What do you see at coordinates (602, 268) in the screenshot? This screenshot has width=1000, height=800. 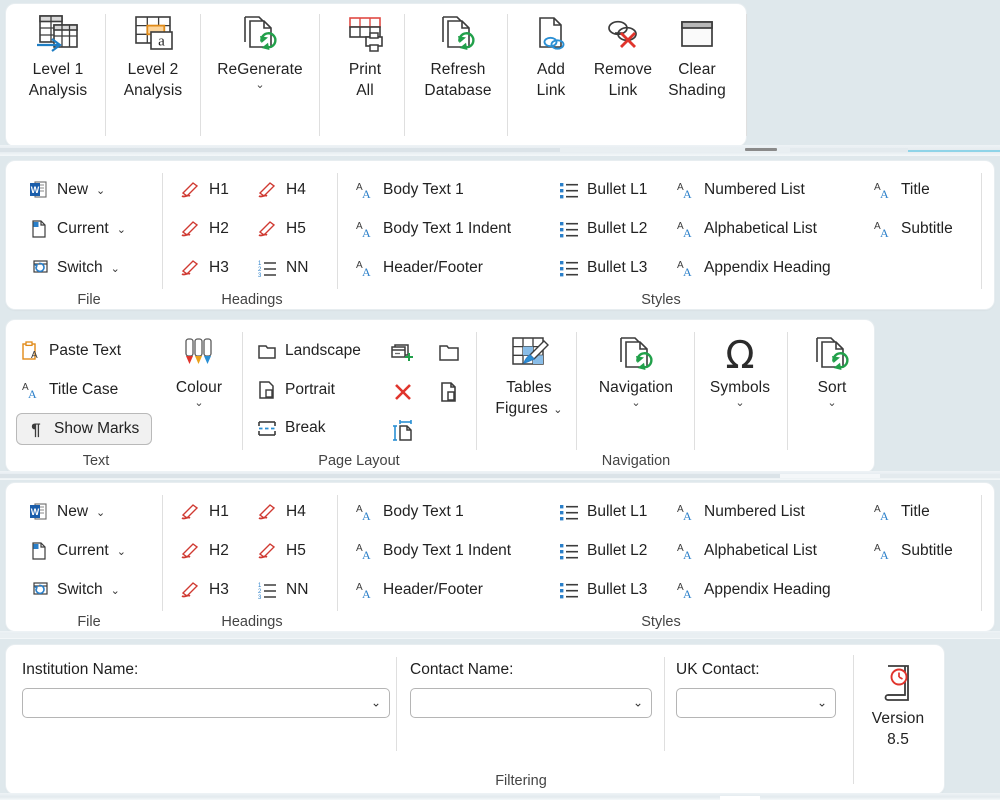 I see `button-style-bullet-l3: Bullet L3` at bounding box center [602, 268].